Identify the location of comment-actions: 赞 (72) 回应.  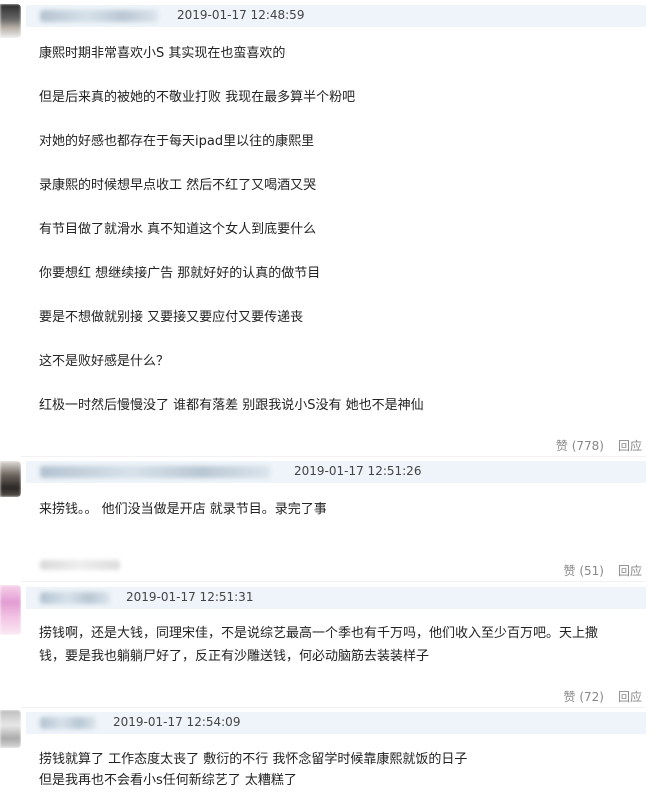
(603, 696).